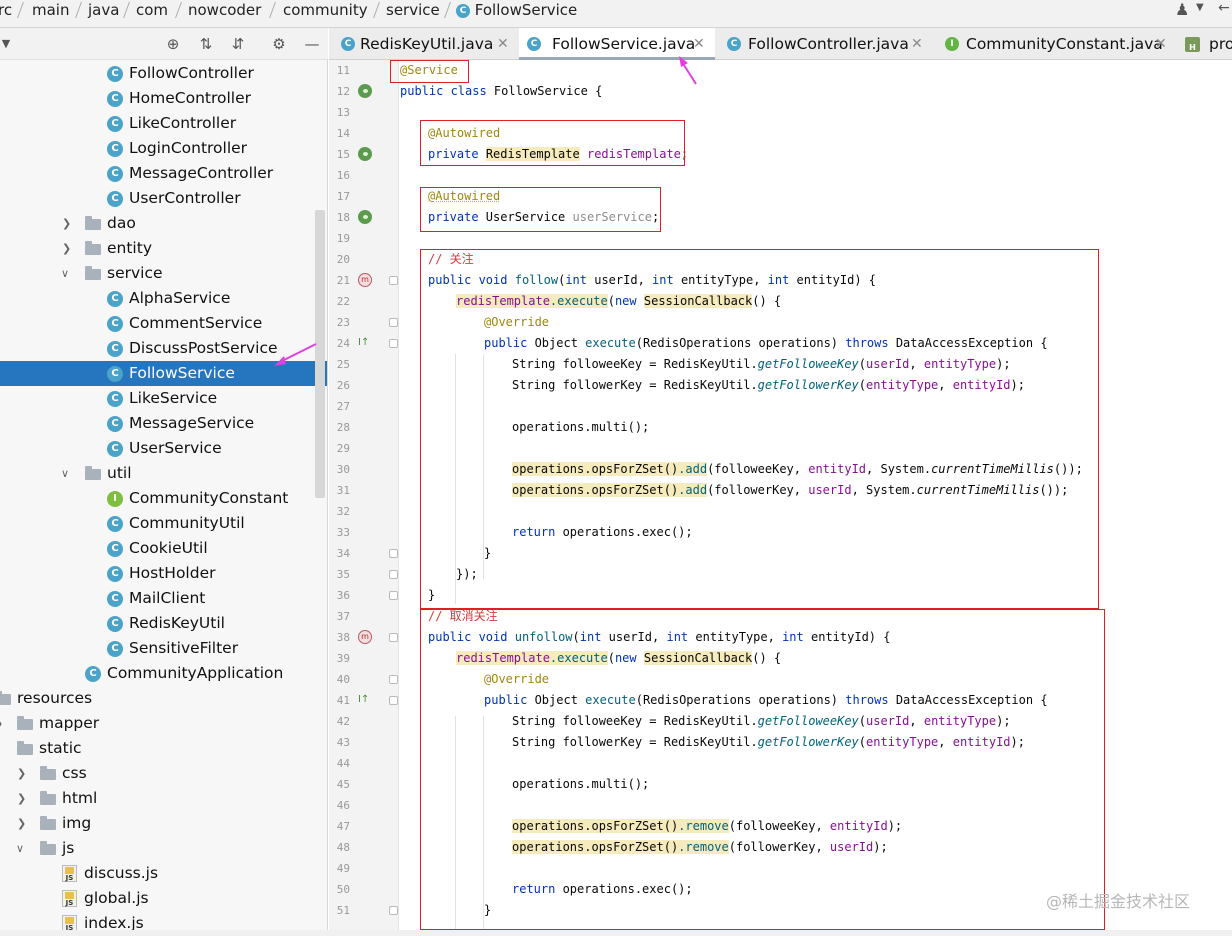 The width and height of the screenshot is (1232, 936). I want to click on collapse-all-icon: ⇵, so click(238, 44).